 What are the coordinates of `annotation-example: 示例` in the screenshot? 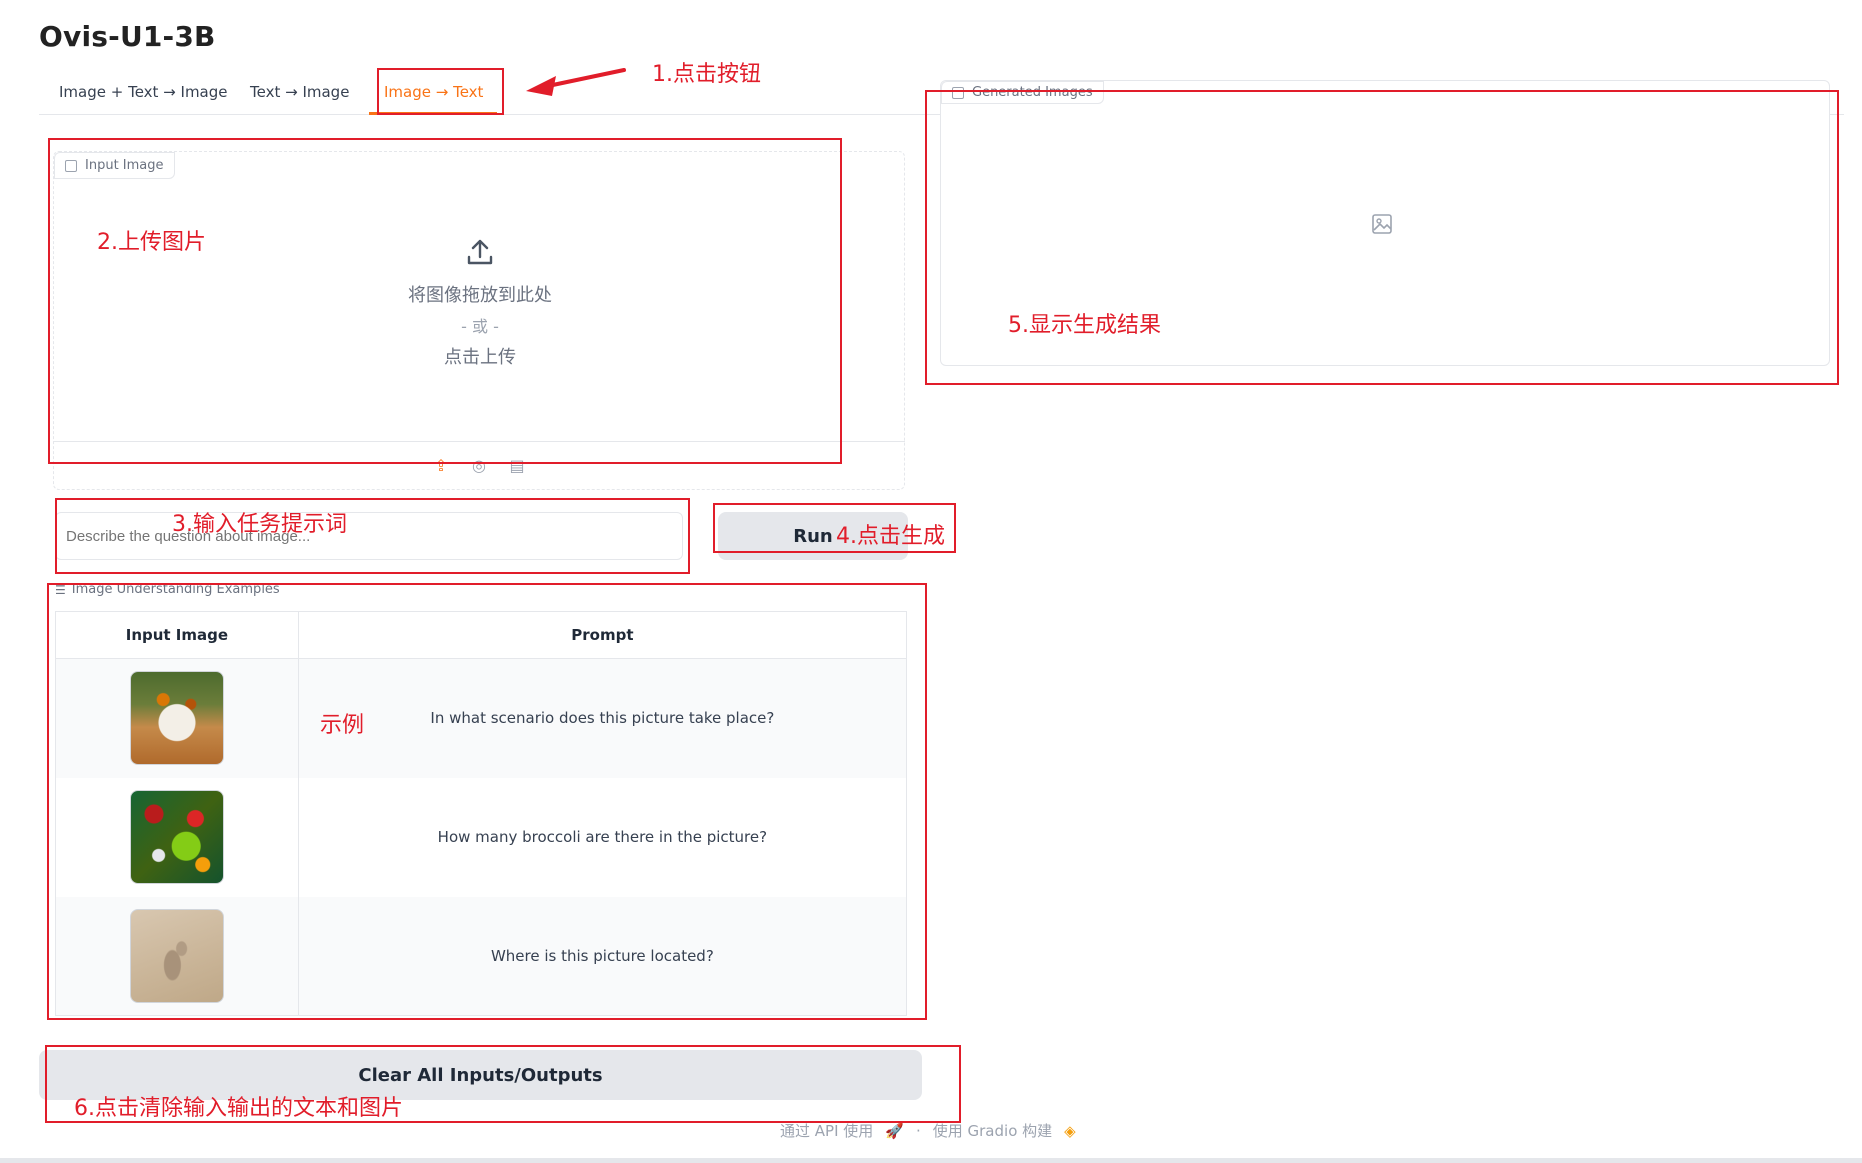 It's located at (342, 725).